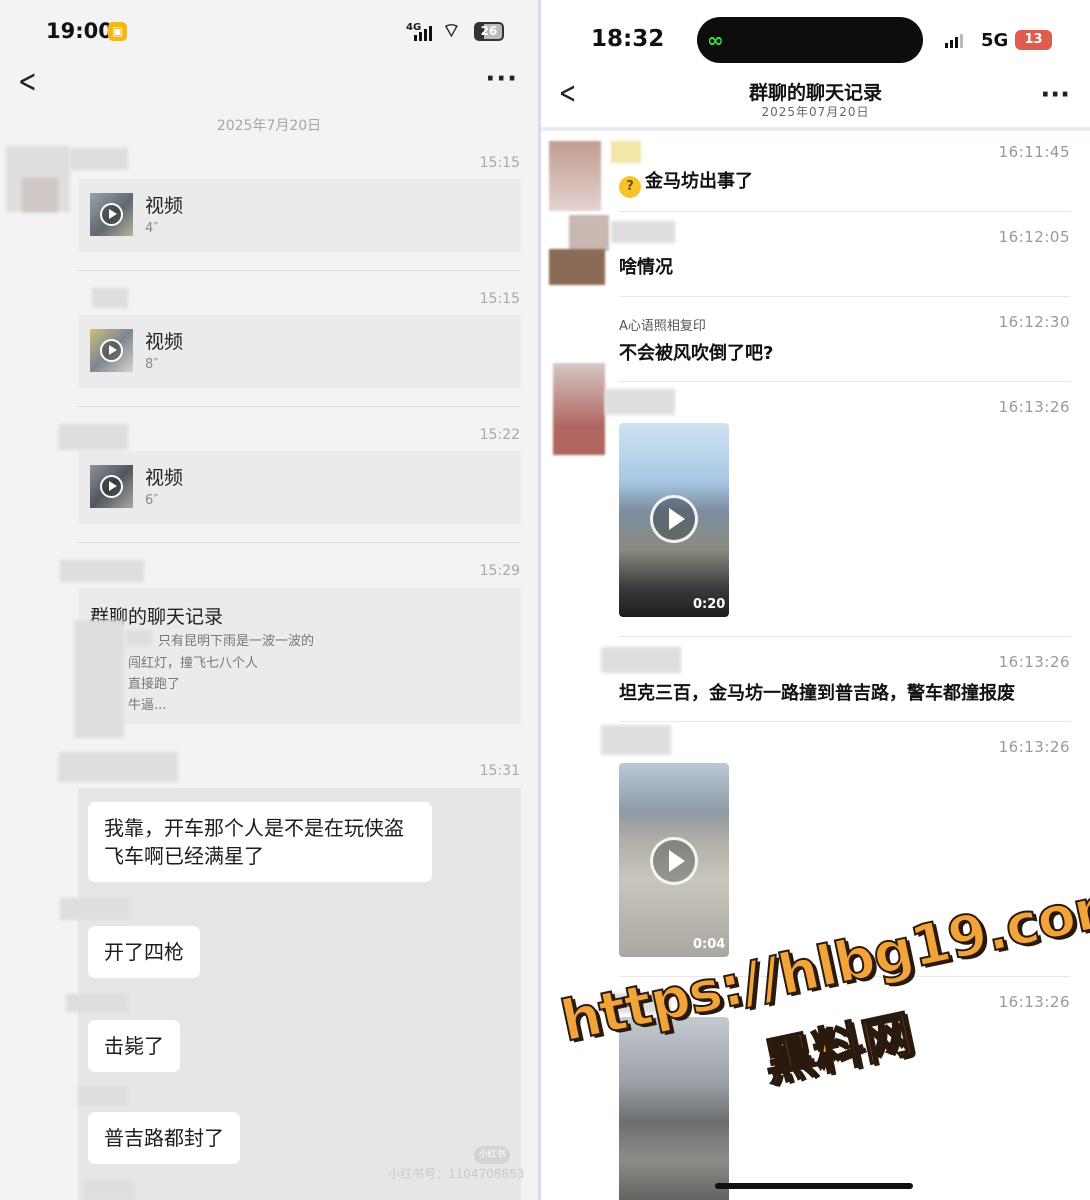  Describe the element at coordinates (269, 126) in the screenshot. I see `conversation-date: 2025年7月20日` at that location.